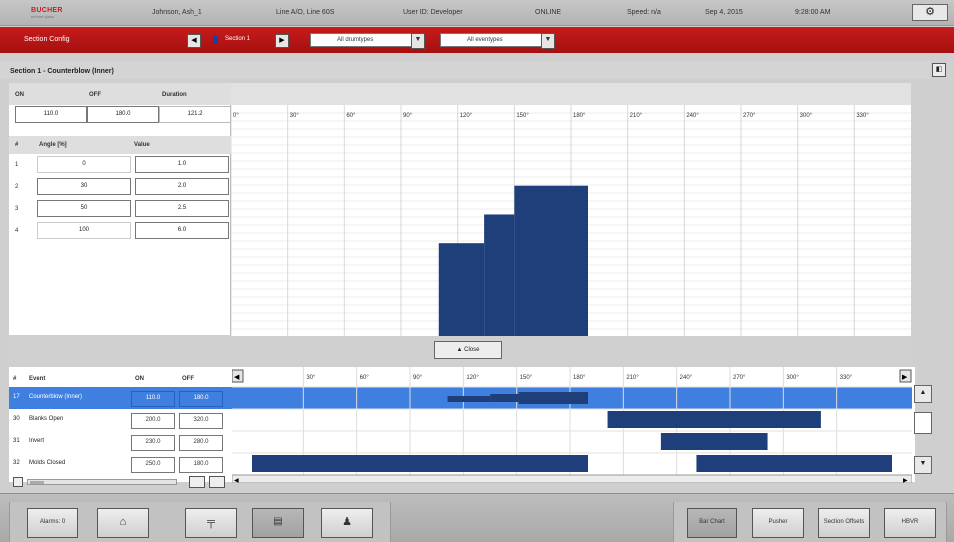 The image size is (954, 542). I want to click on alarms-button: Alarms: 0, so click(52, 523).